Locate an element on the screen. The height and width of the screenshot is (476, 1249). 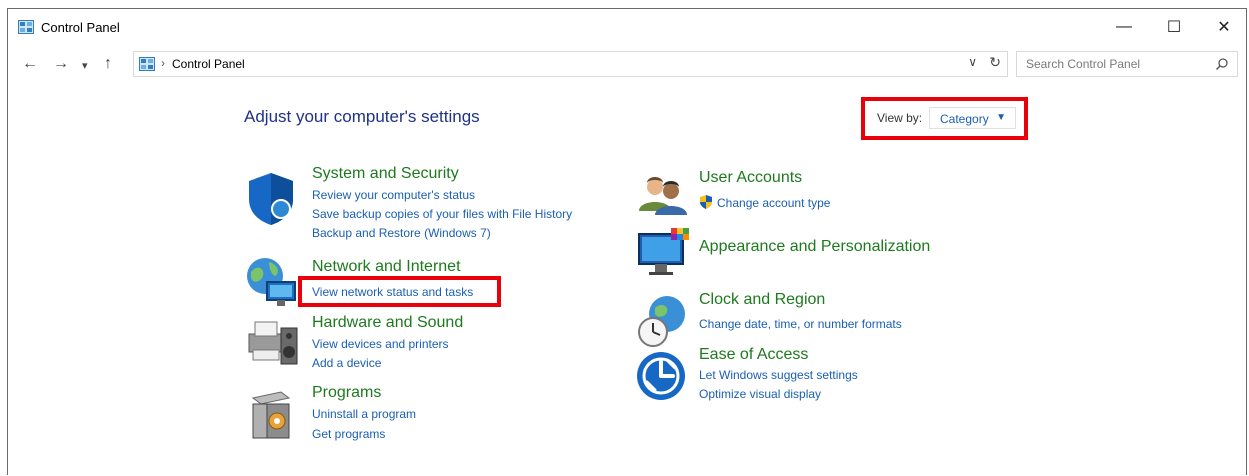
link-optimize-visual-display: Optimize visual display is located at coordinates (760, 394).